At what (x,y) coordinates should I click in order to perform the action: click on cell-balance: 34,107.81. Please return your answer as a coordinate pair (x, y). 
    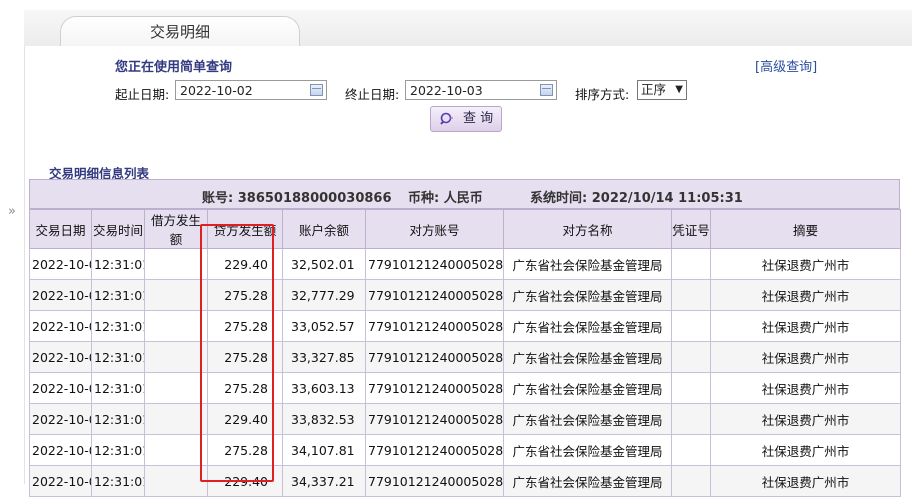
    Looking at the image, I should click on (324, 450).